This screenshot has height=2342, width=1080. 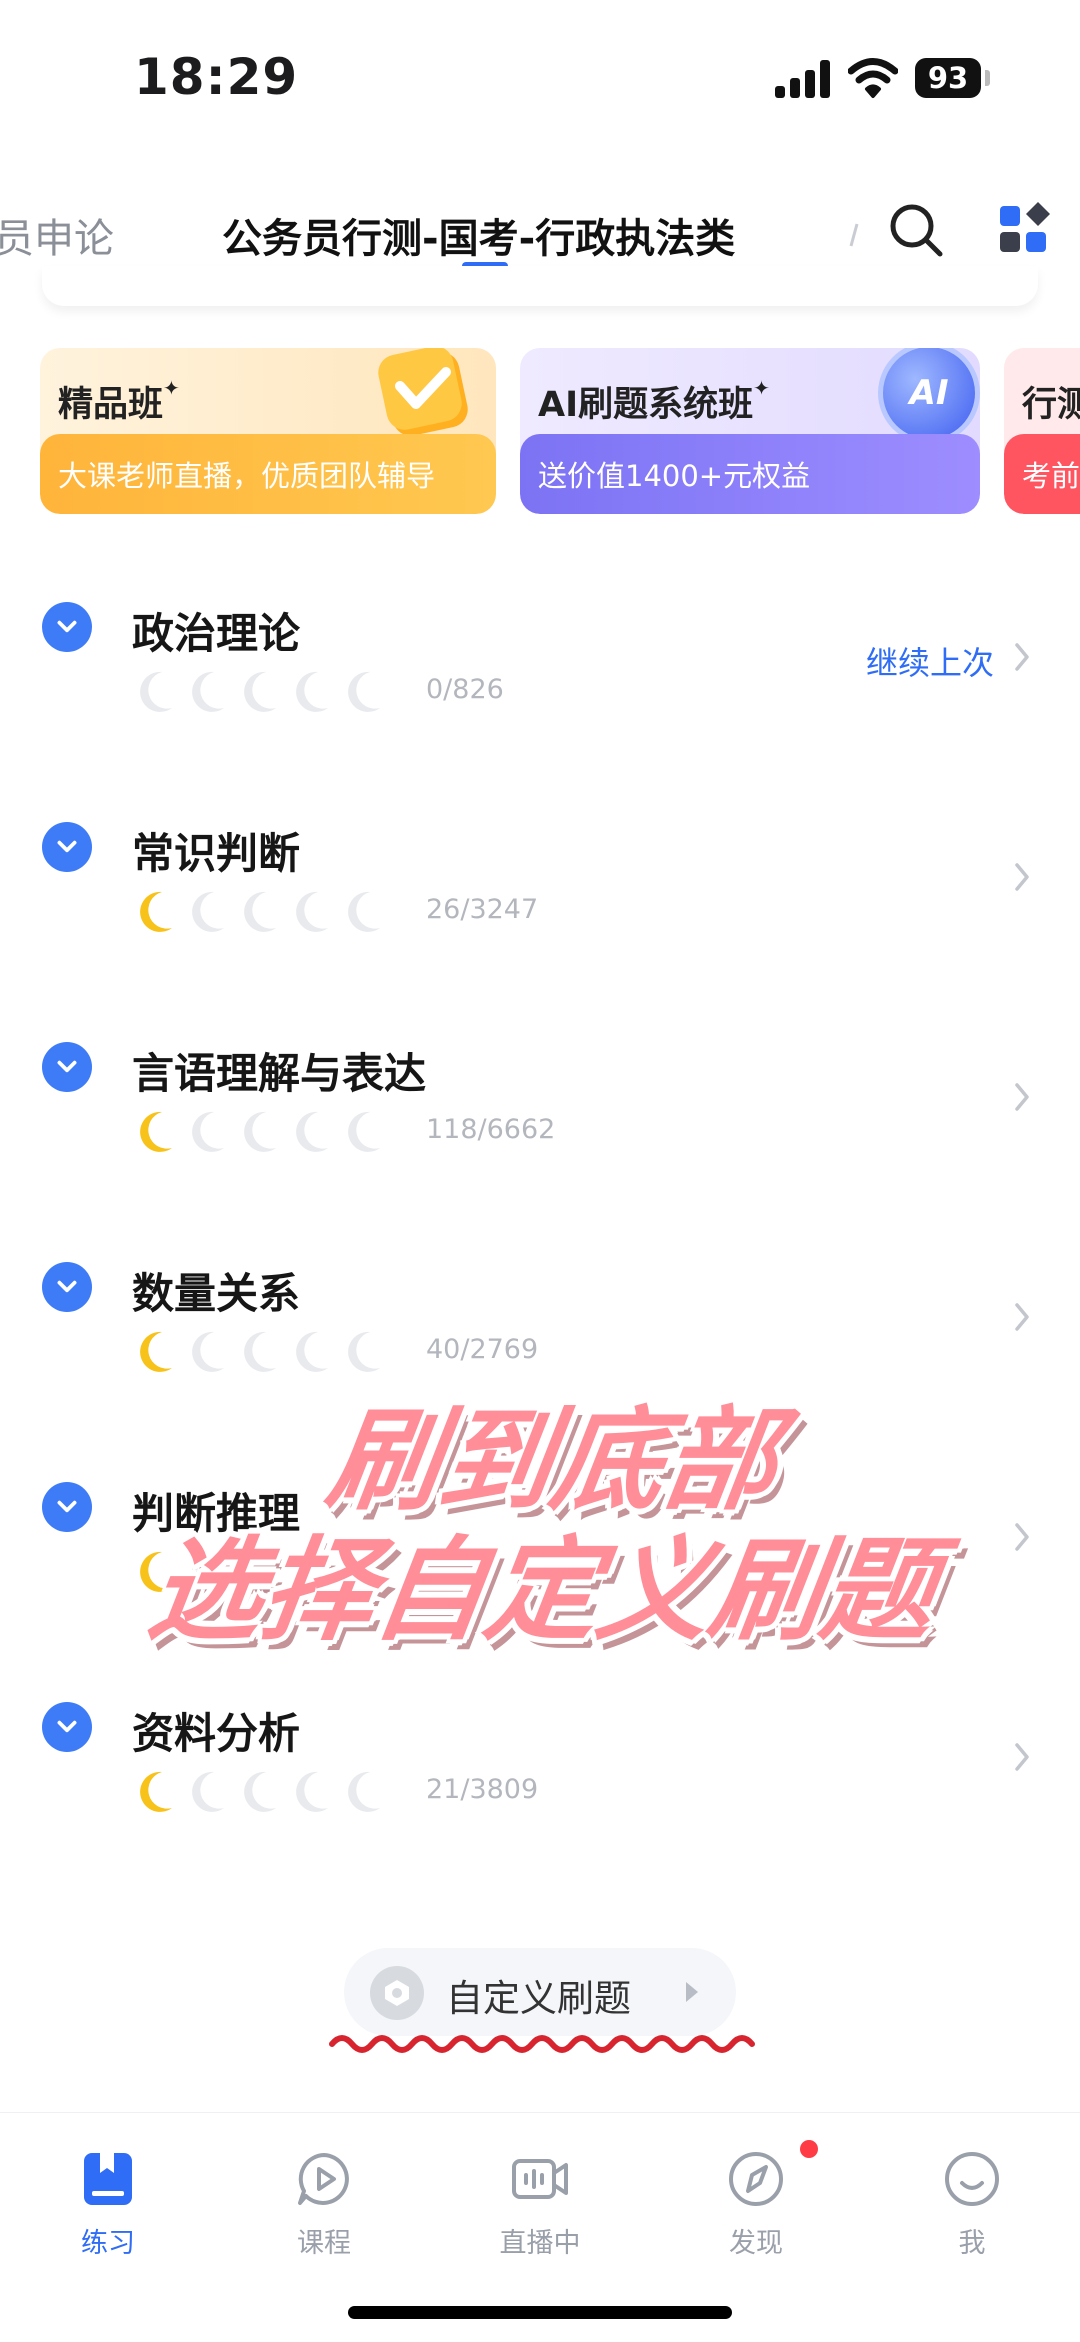 What do you see at coordinates (268, 431) in the screenshot?
I see `promo-card-jingpin: 精品班✦ 大课老师直播，优质团队辅导` at bounding box center [268, 431].